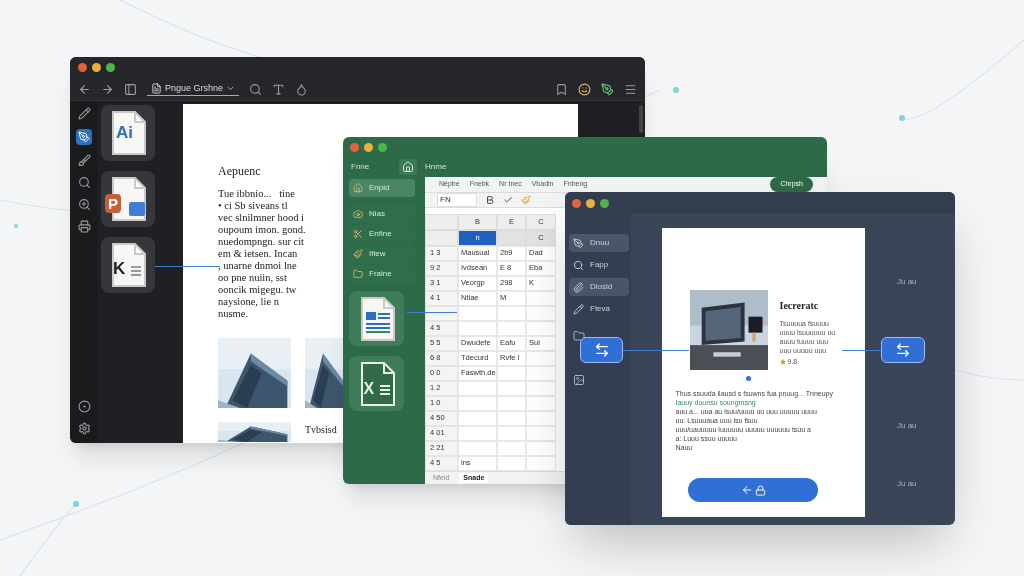  Describe the element at coordinates (193, 89) in the screenshot. I see `view-dropdown: Pngue Grshne` at that location.